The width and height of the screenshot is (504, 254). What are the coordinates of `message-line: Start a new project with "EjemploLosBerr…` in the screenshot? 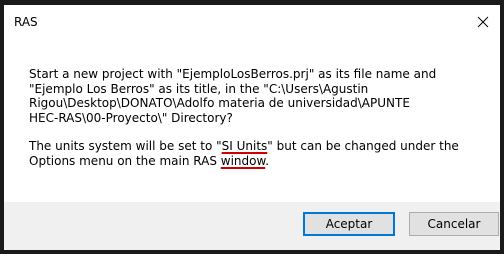 It's located at (233, 74).